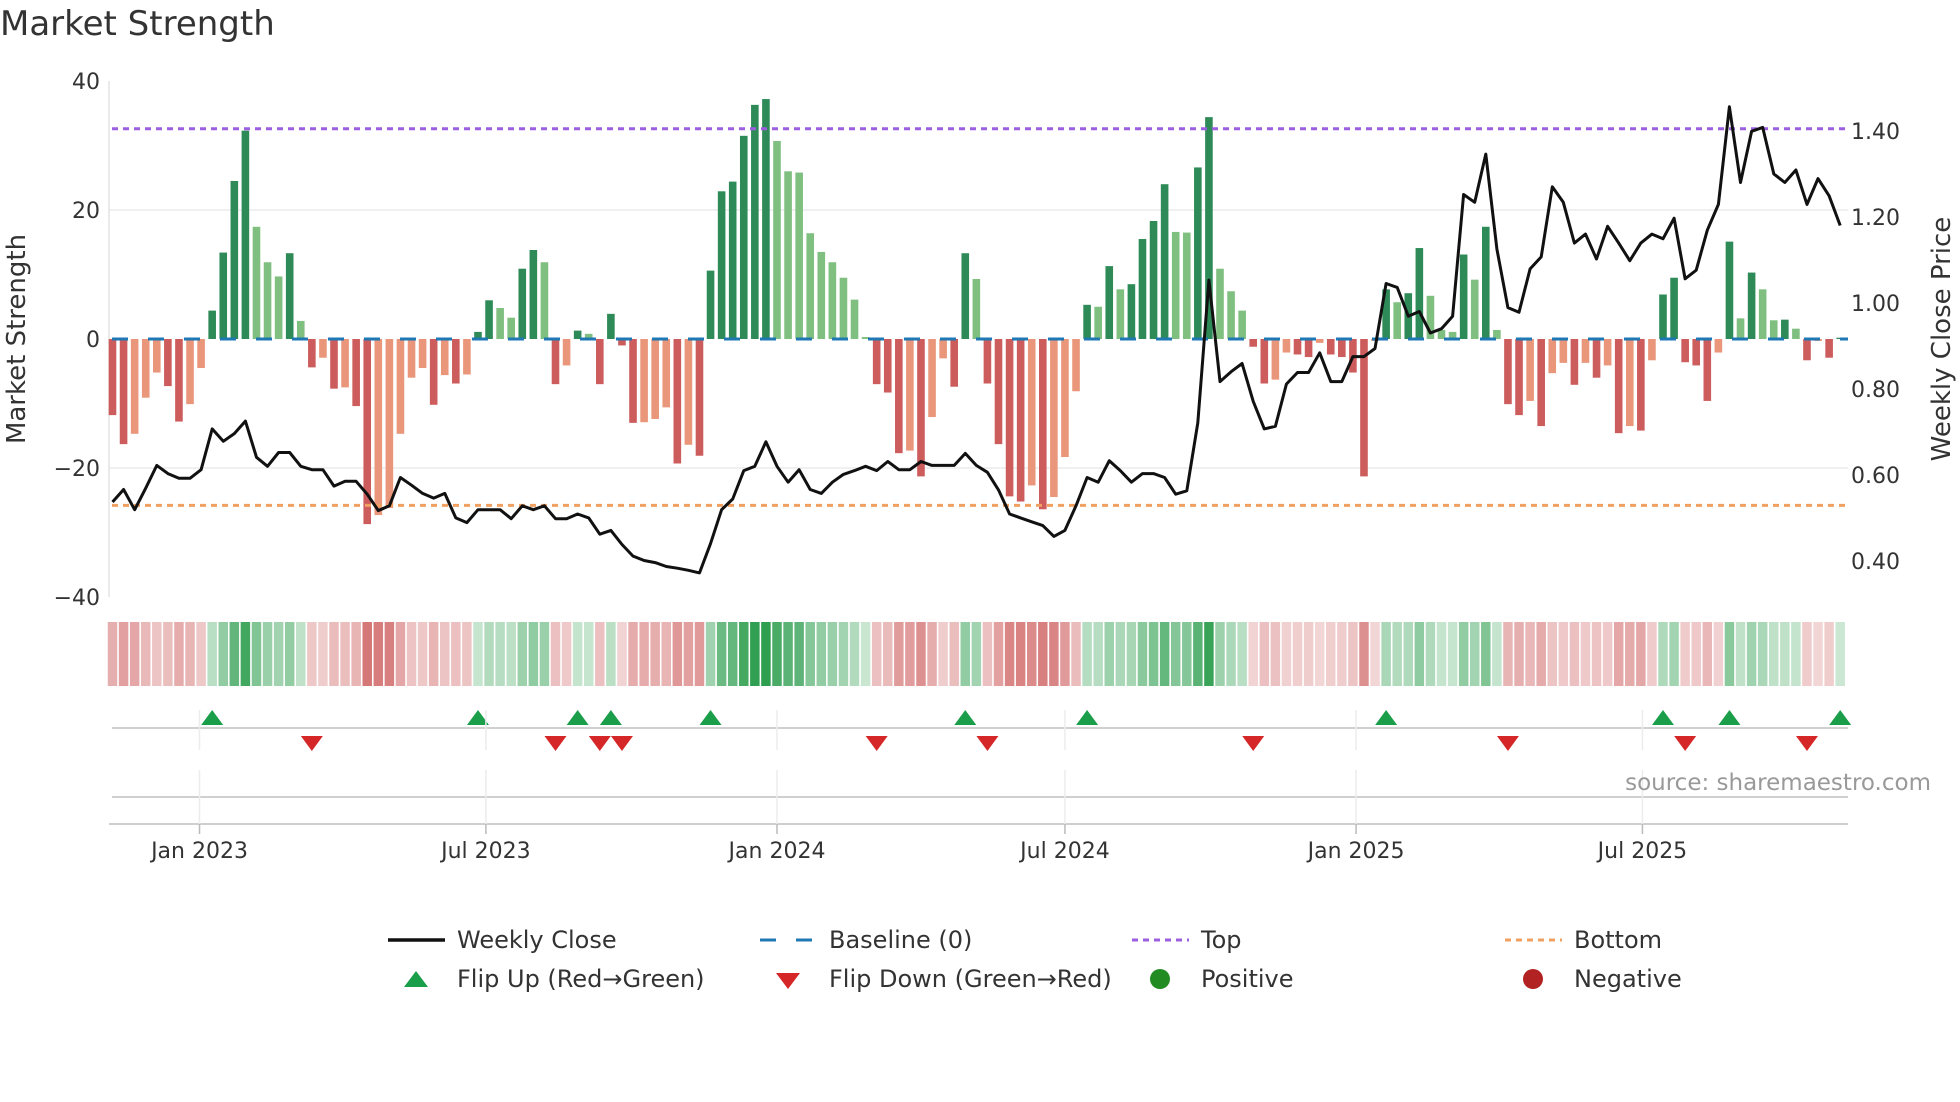  What do you see at coordinates (485, 851) in the screenshot?
I see `x-tick-label: Jul 2023` at bounding box center [485, 851].